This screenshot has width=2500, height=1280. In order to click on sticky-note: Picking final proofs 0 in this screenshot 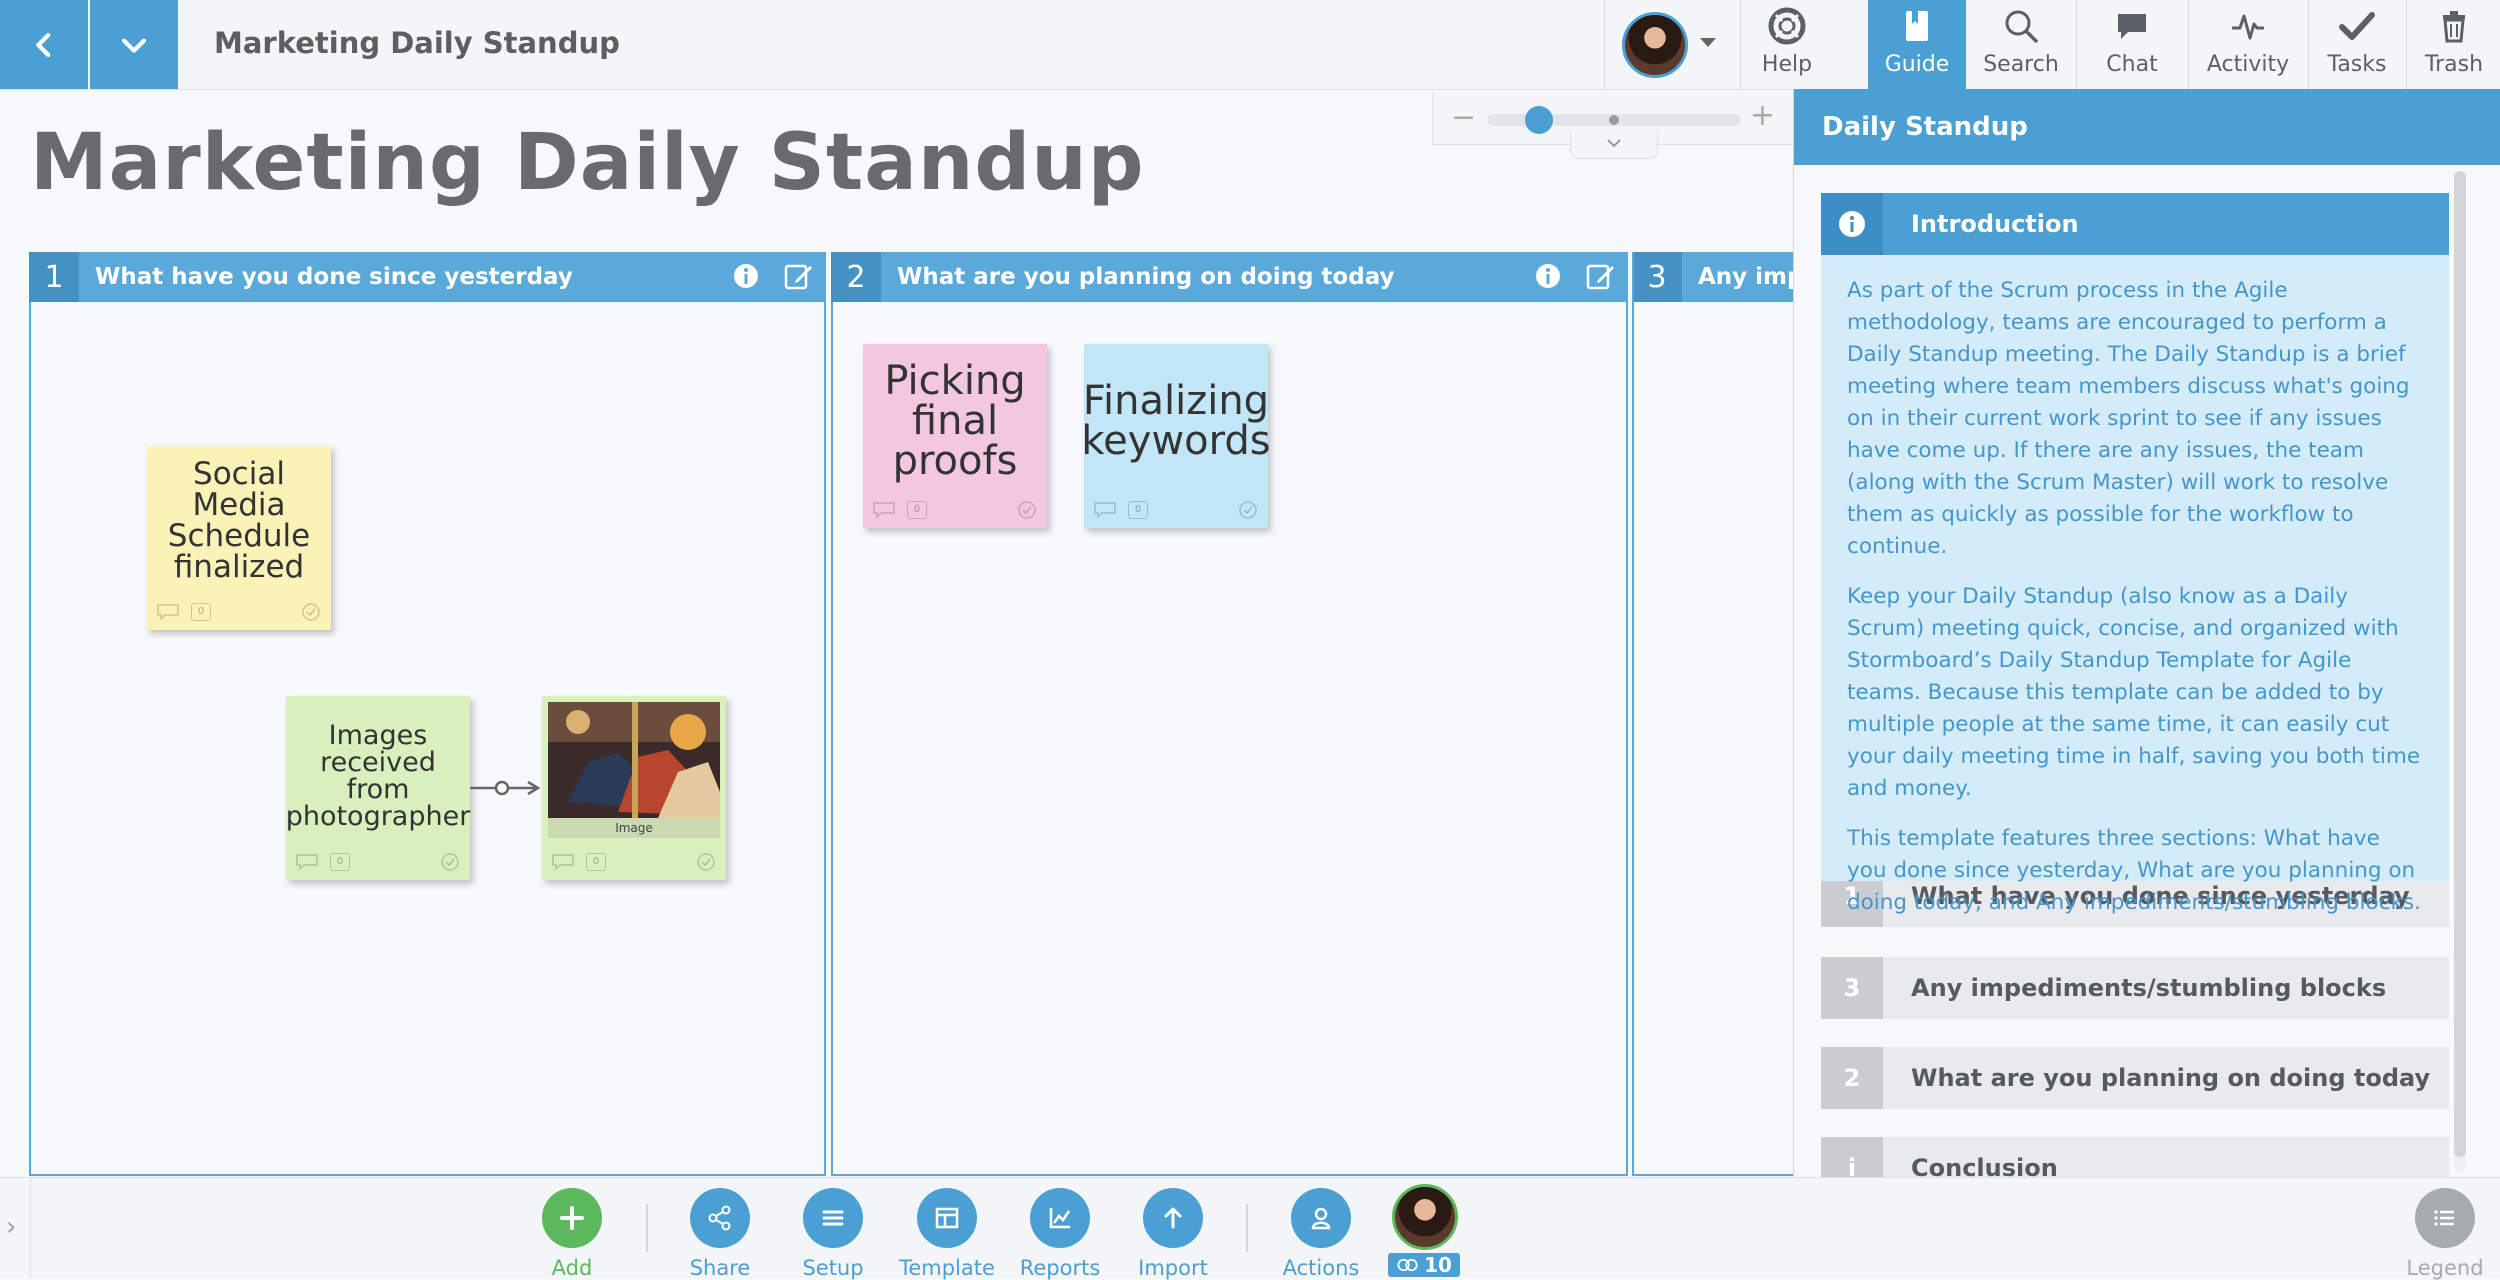, I will do `click(955, 436)`.